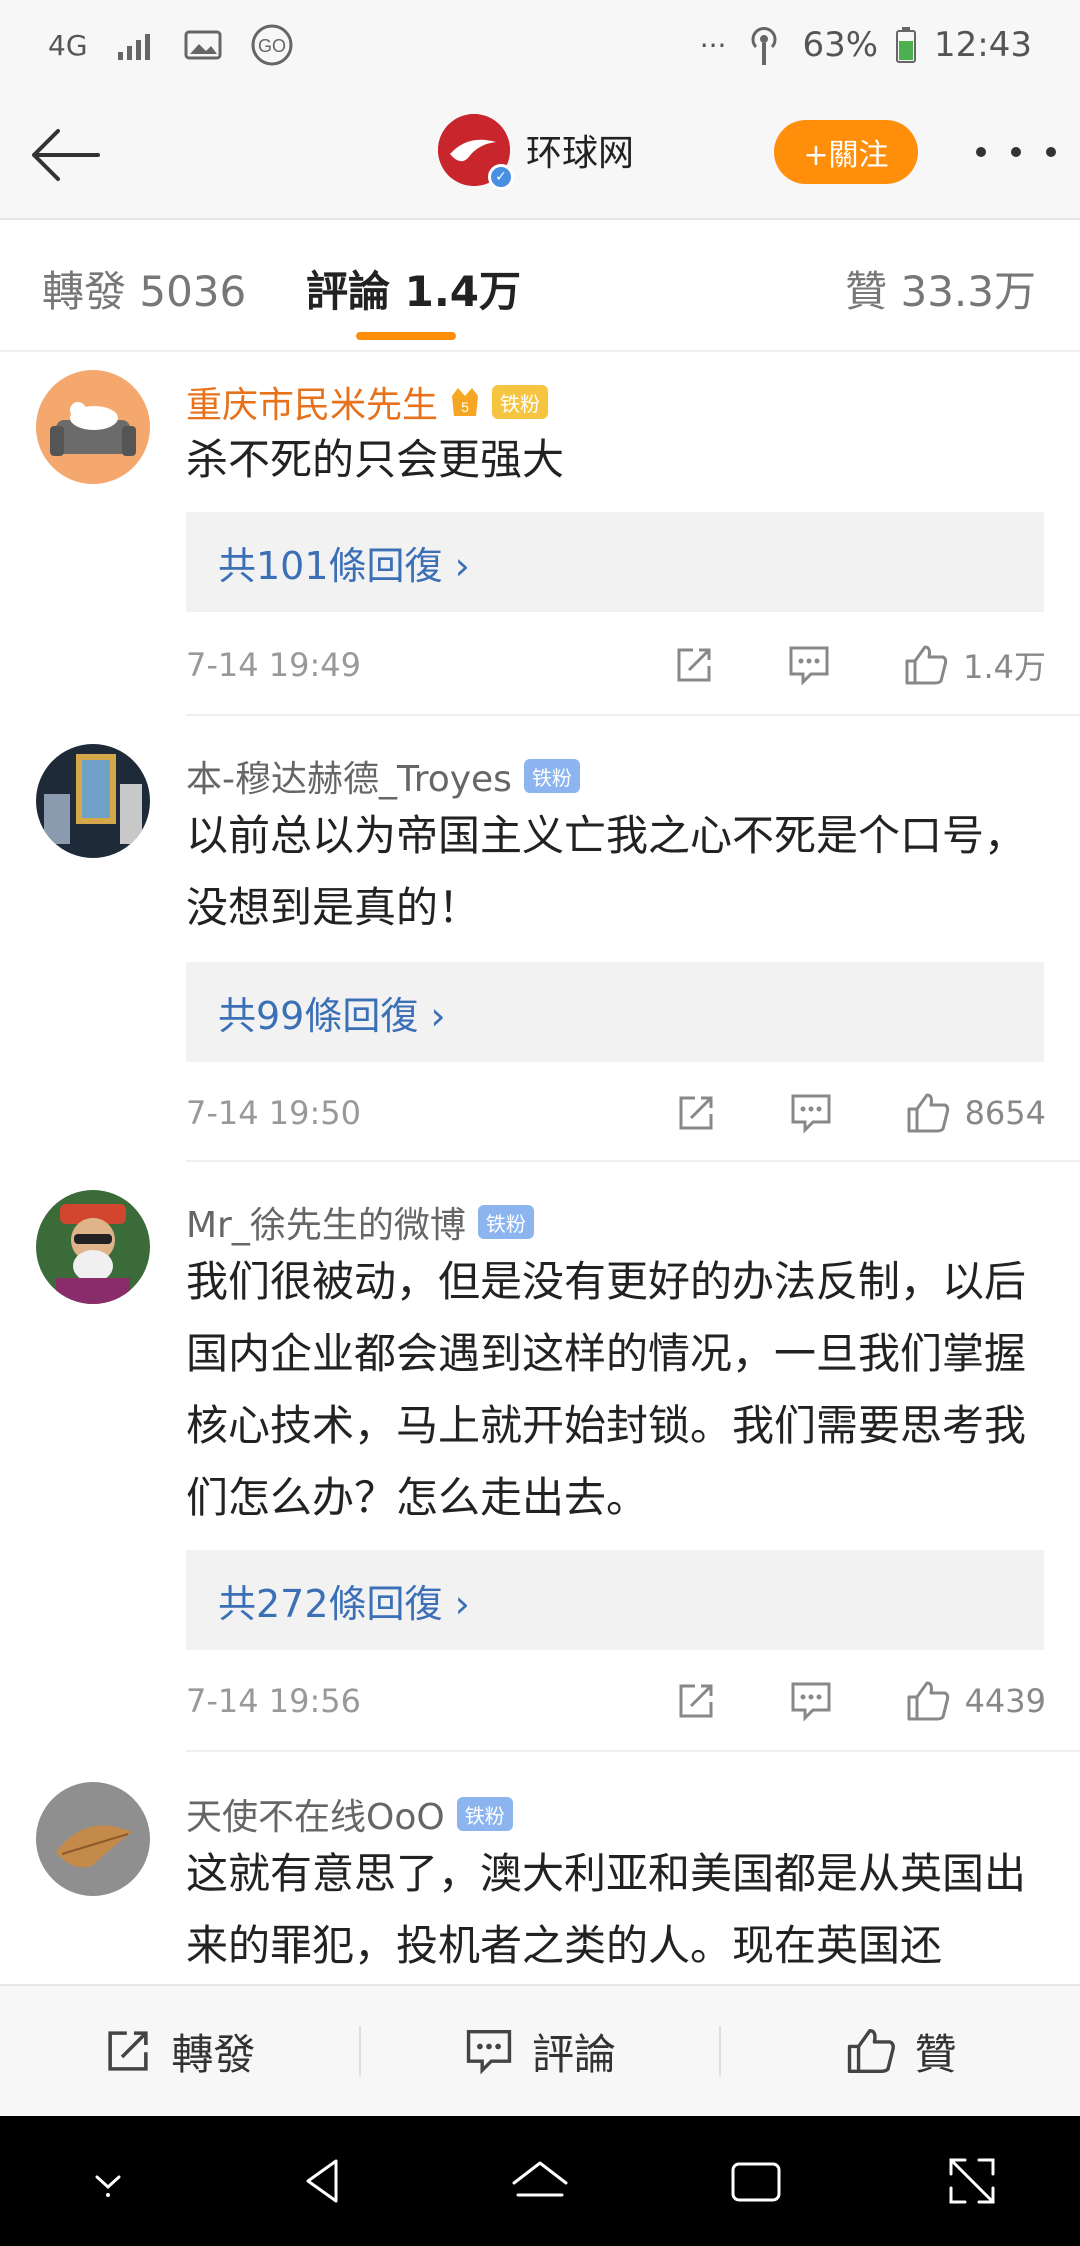 The width and height of the screenshot is (1080, 2246). What do you see at coordinates (108, 2186) in the screenshot?
I see `chevron-down-icon` at bounding box center [108, 2186].